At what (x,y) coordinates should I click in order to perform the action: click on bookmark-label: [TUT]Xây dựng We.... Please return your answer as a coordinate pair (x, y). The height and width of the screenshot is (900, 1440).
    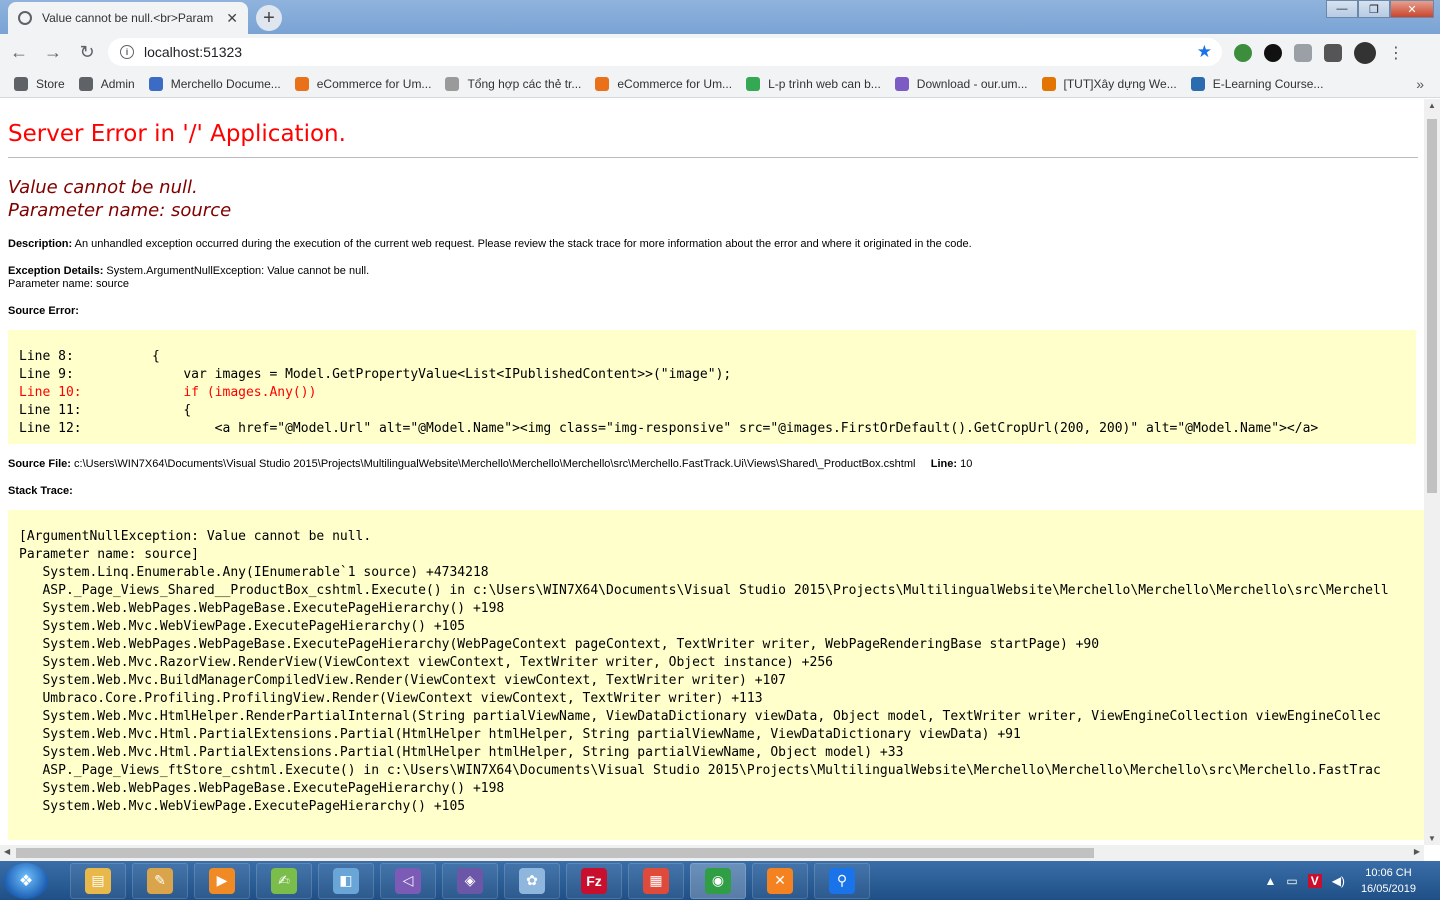
    Looking at the image, I should click on (1120, 83).